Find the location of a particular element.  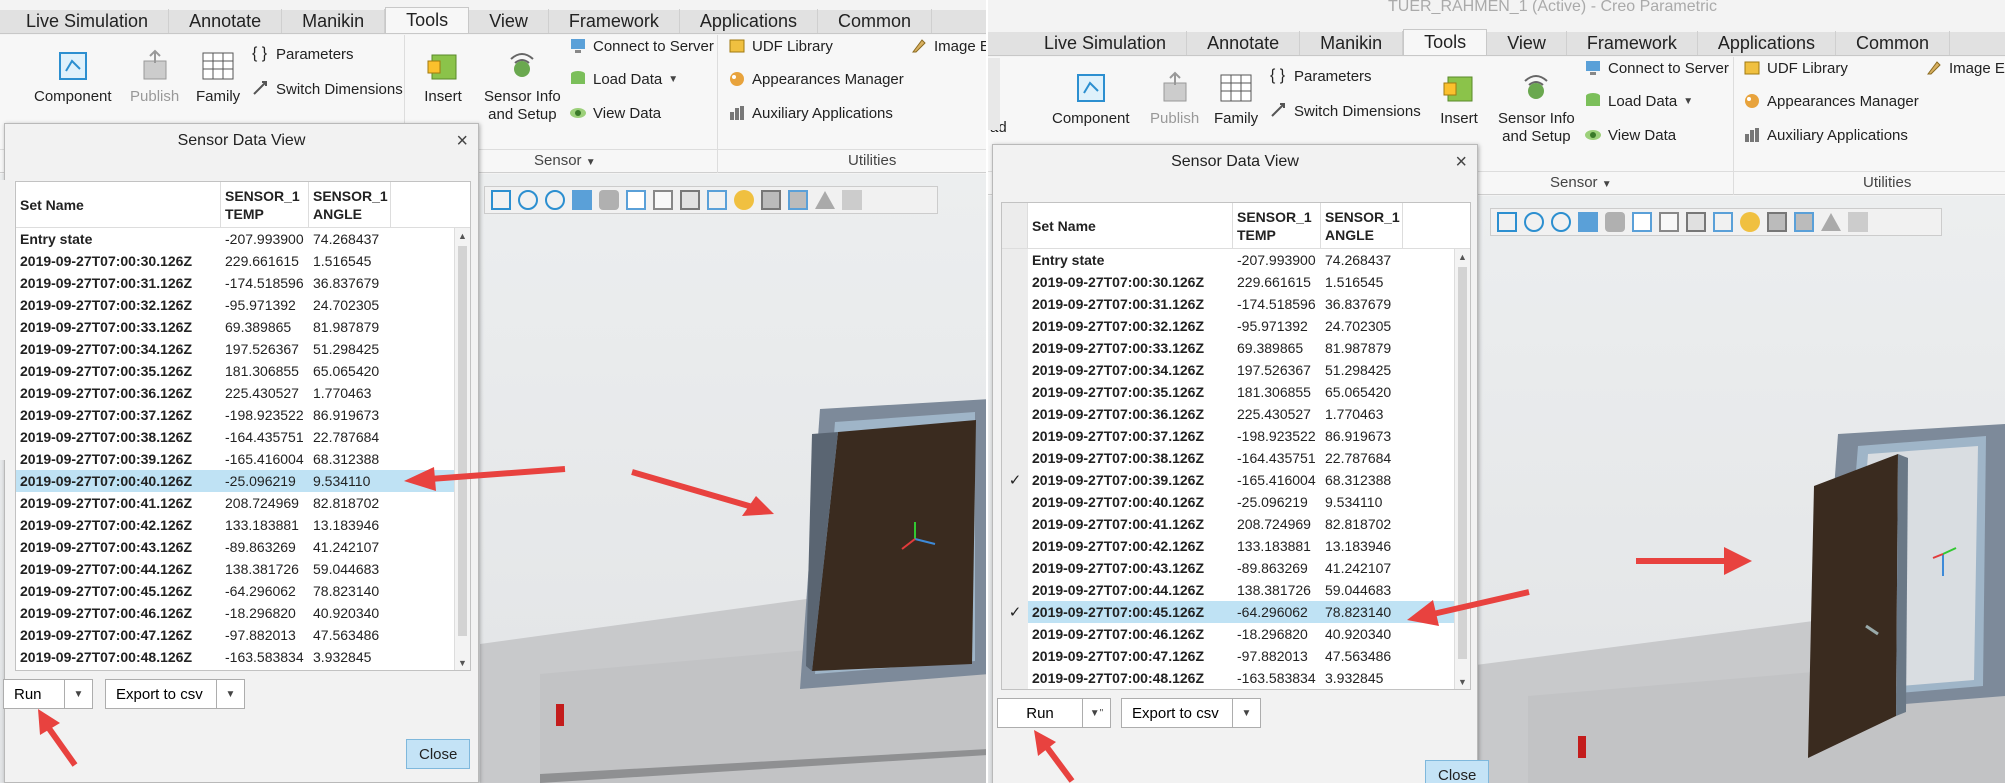

export-dropdown-icon: ▼ is located at coordinates (230, 694).